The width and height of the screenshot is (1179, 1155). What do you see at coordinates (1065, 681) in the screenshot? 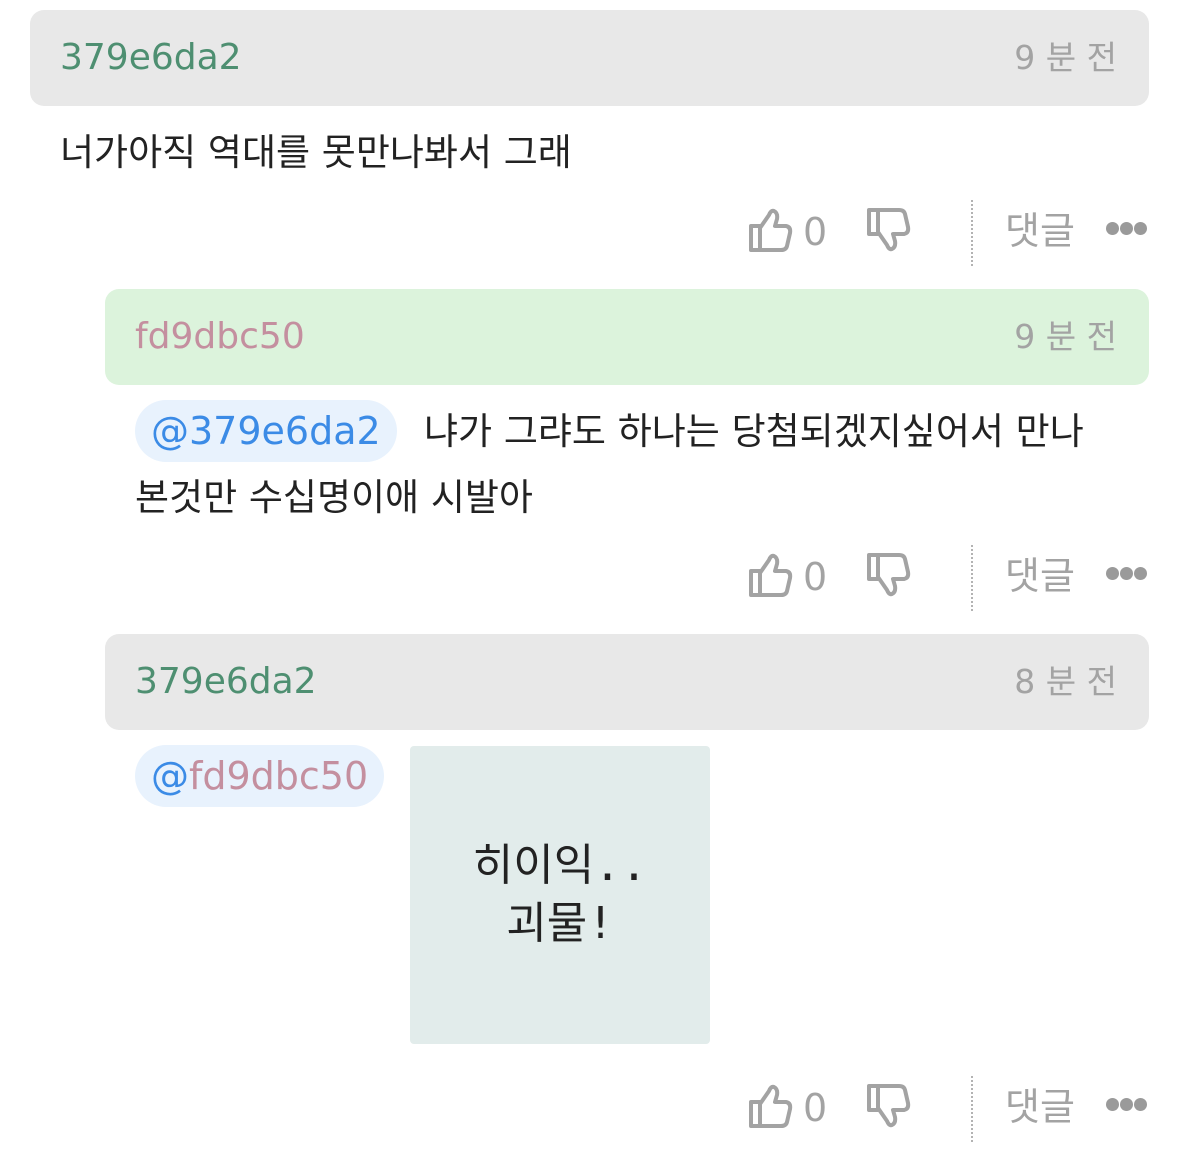
I see `comment-time: 8 분 전` at bounding box center [1065, 681].